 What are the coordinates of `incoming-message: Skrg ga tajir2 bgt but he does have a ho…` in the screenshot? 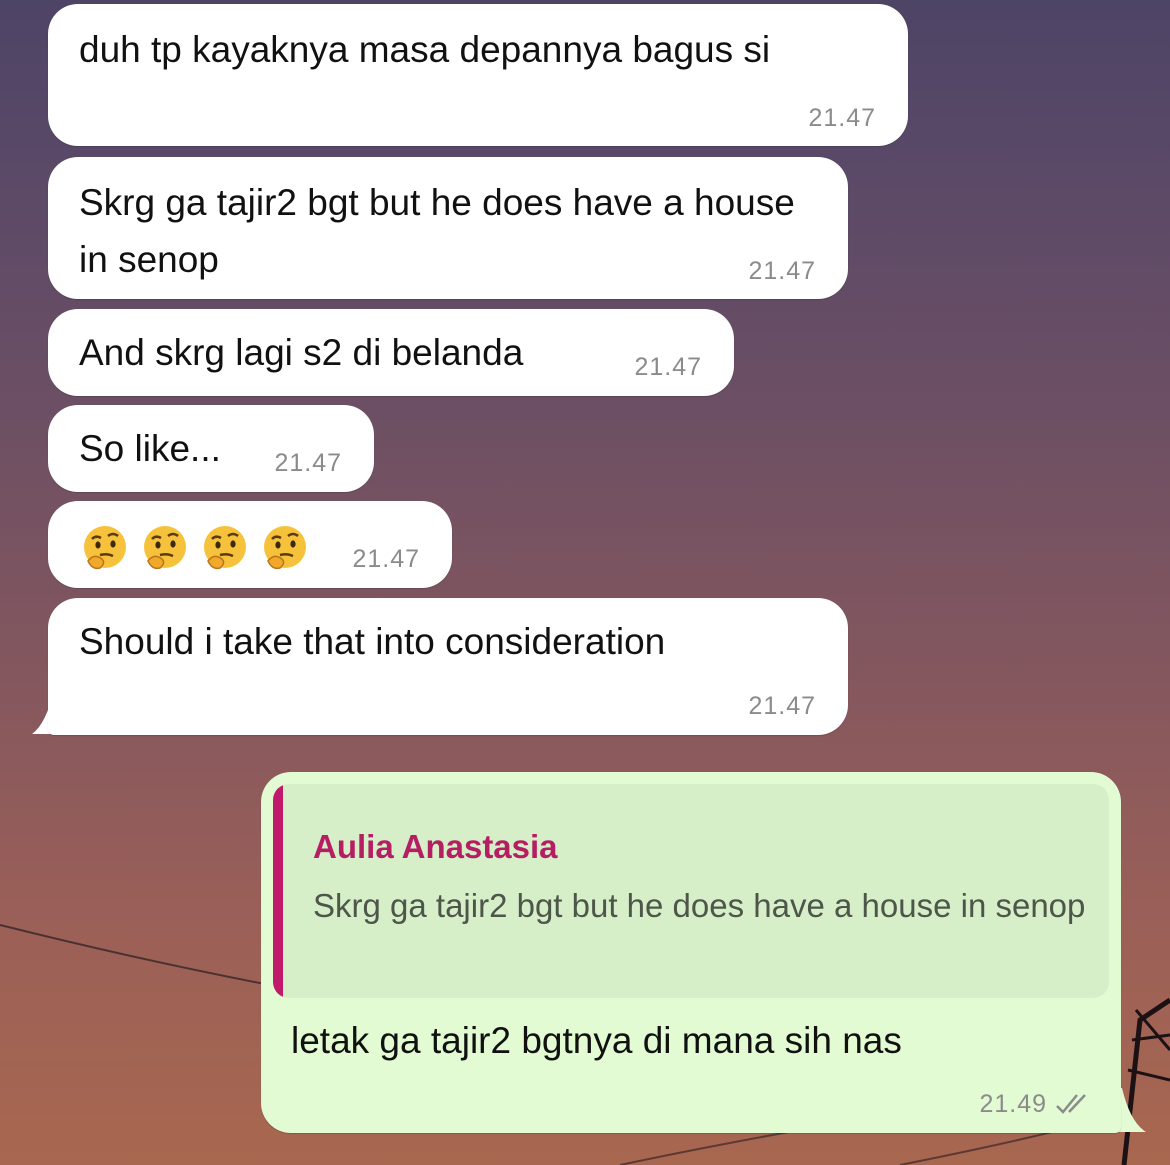 It's located at (448, 228).